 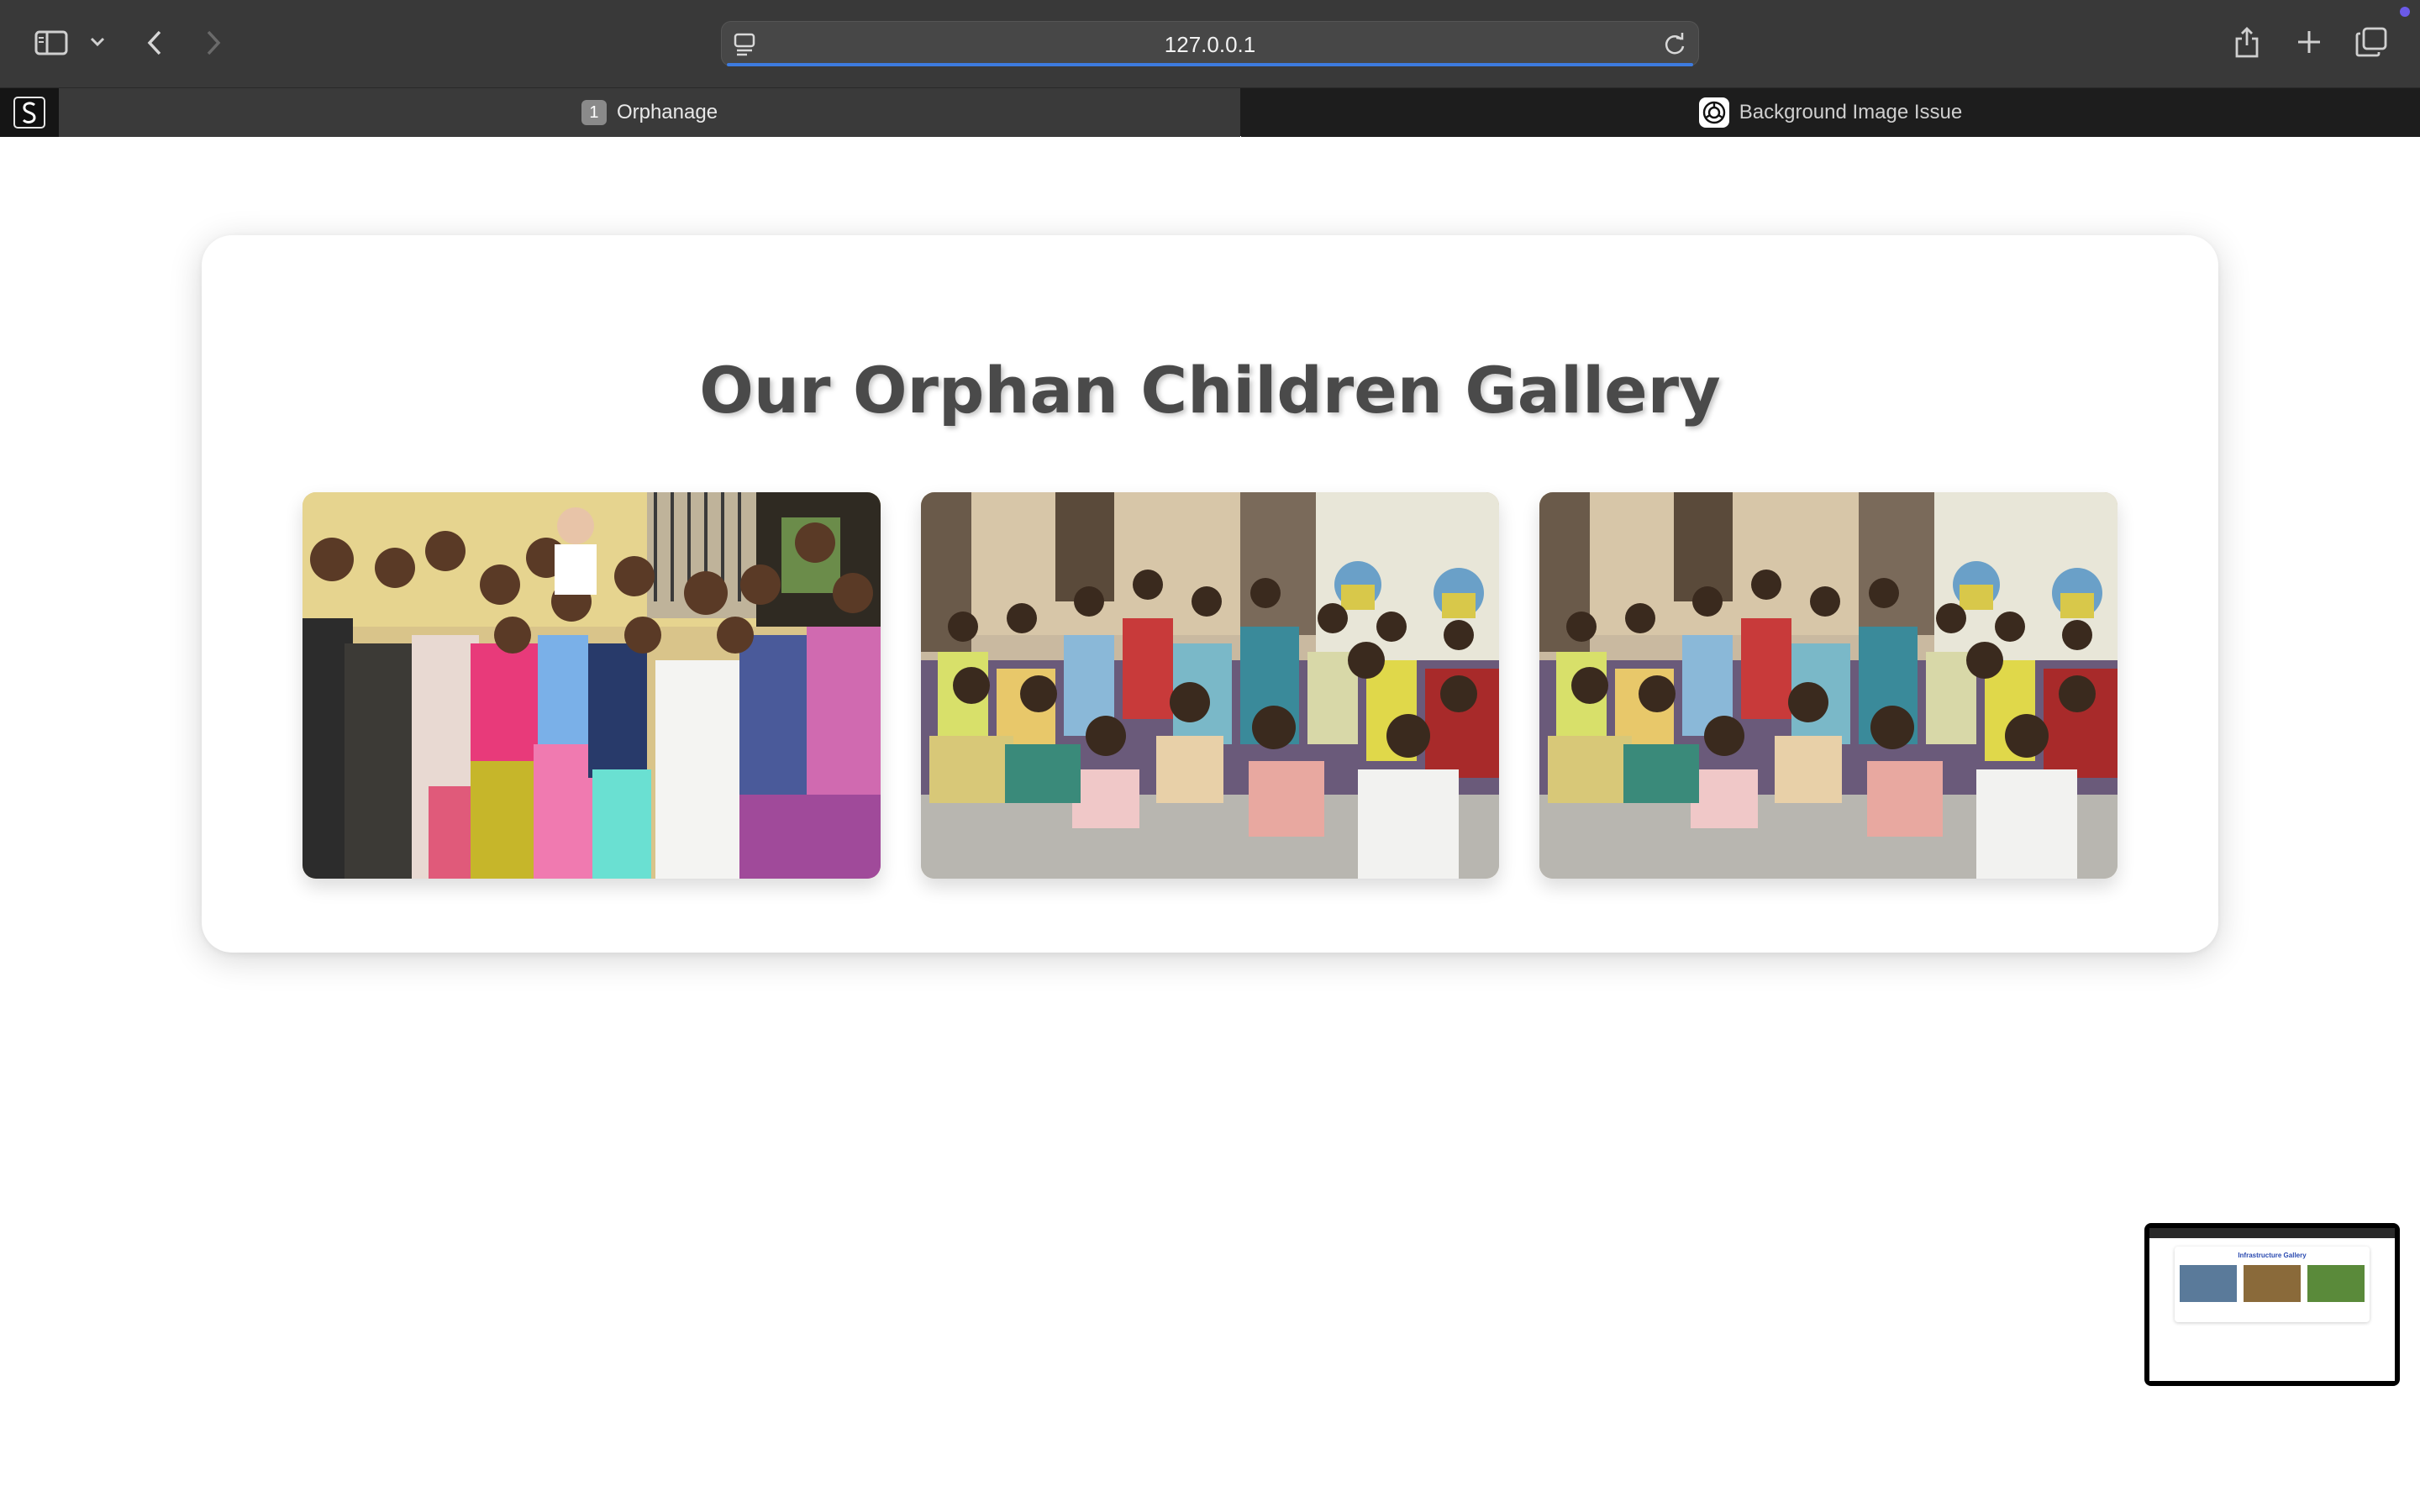 I want to click on screenshot-thumbnail: Infrastructure Gallery, so click(x=2272, y=1304).